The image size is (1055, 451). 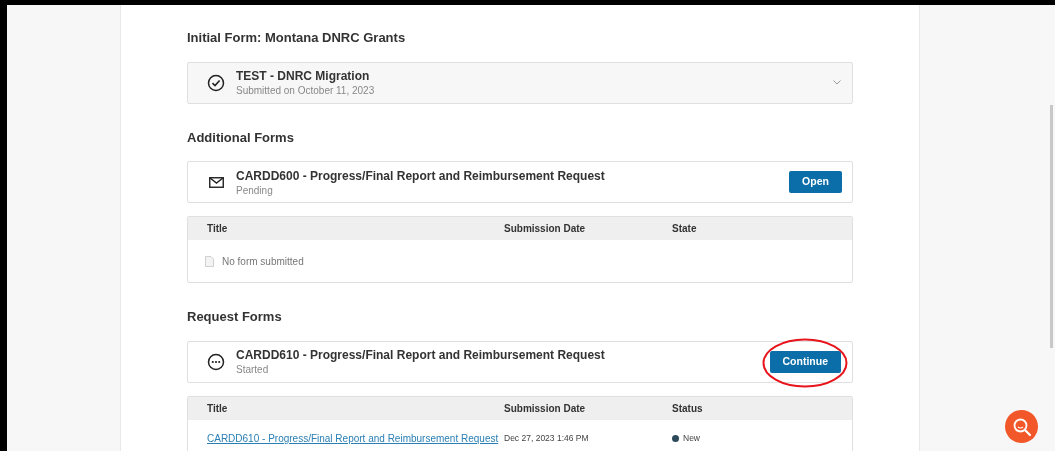 I want to click on check-circle-icon, so click(x=216, y=82).